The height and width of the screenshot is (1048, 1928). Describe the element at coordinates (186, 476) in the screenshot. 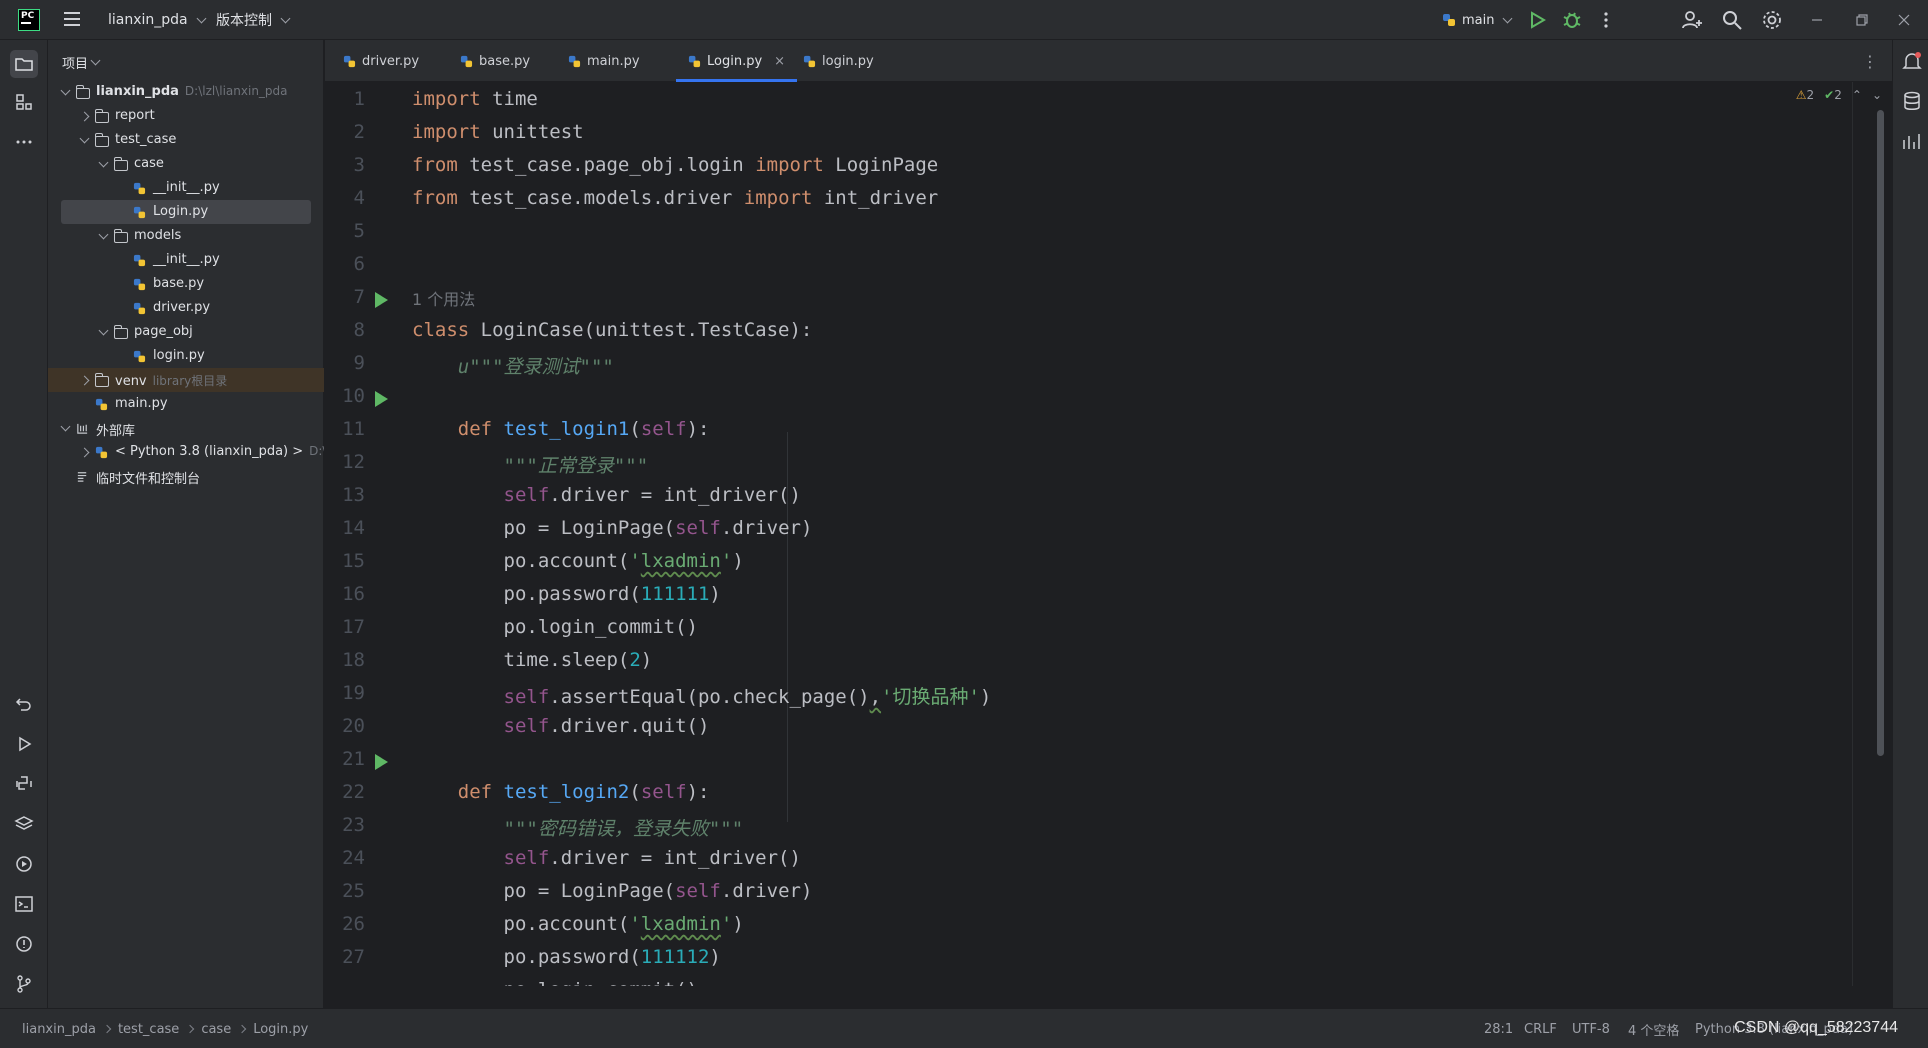

I see `tree-item: 临时文件和控制台` at that location.